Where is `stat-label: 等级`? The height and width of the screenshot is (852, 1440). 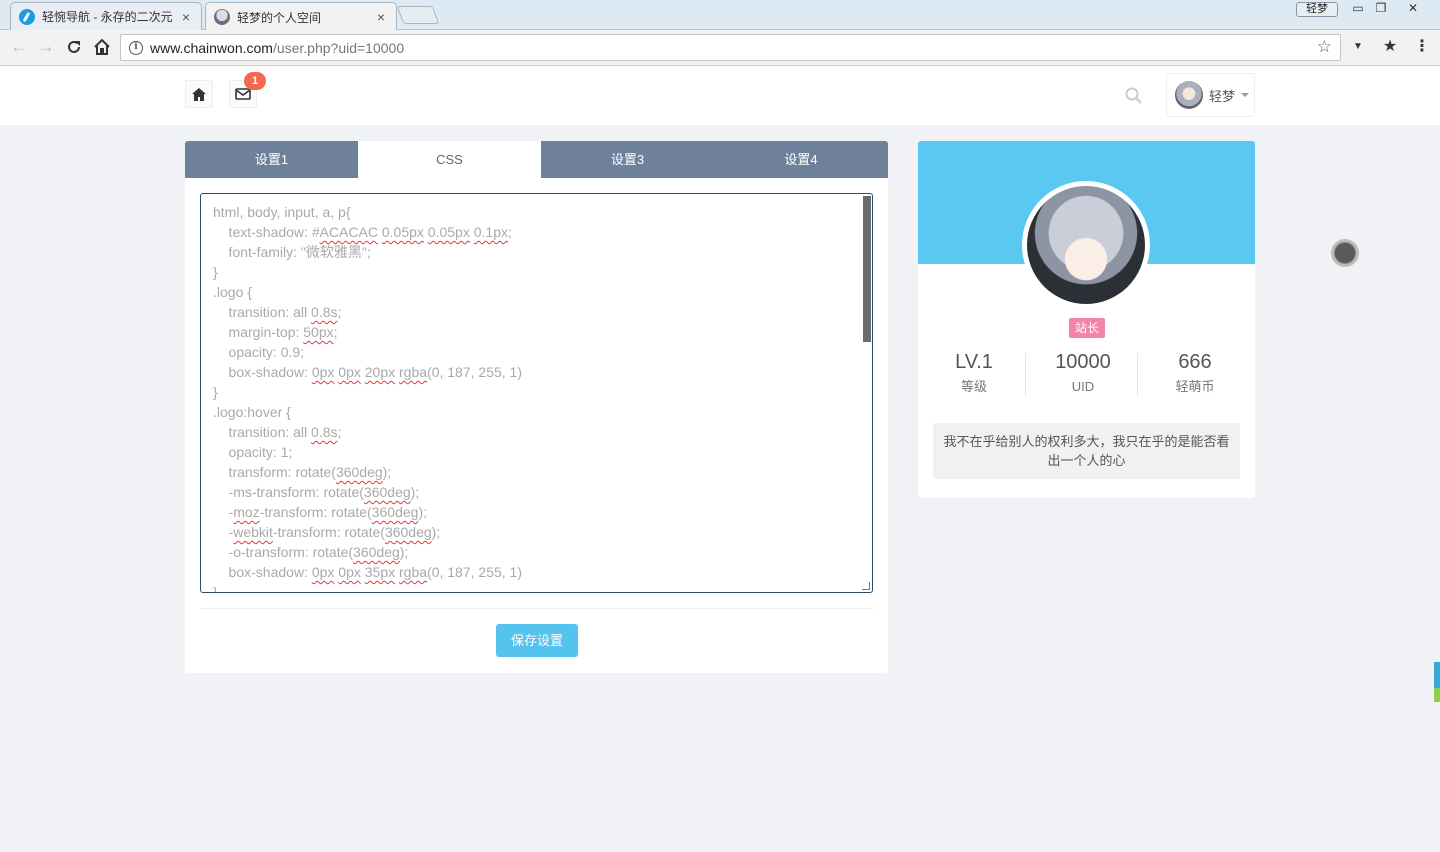 stat-label: 等级 is located at coordinates (973, 386).